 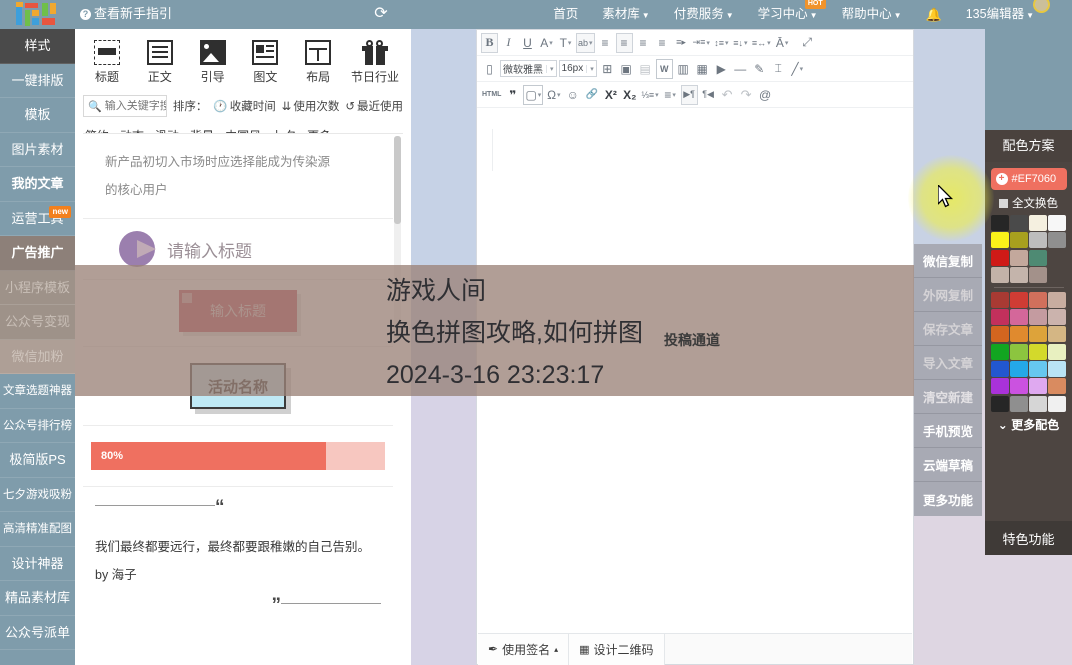 I want to click on save-article-button: 保存文章, so click(x=948, y=329).